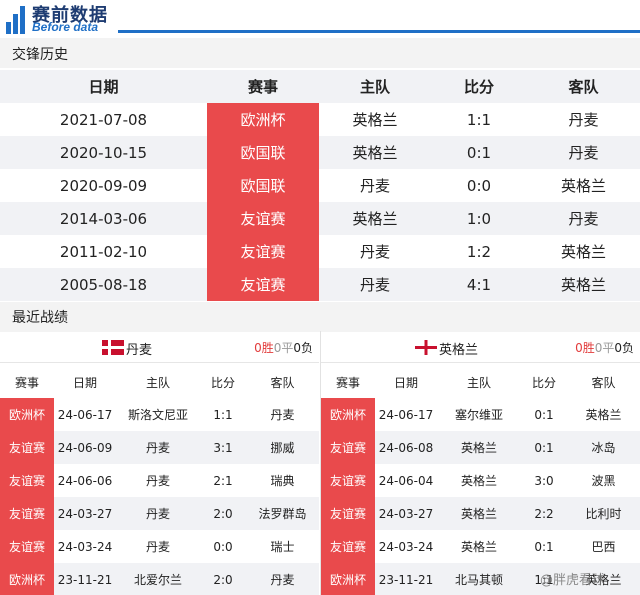  Describe the element at coordinates (603, 481) in the screenshot. I see `cell-away: 波黑` at that location.